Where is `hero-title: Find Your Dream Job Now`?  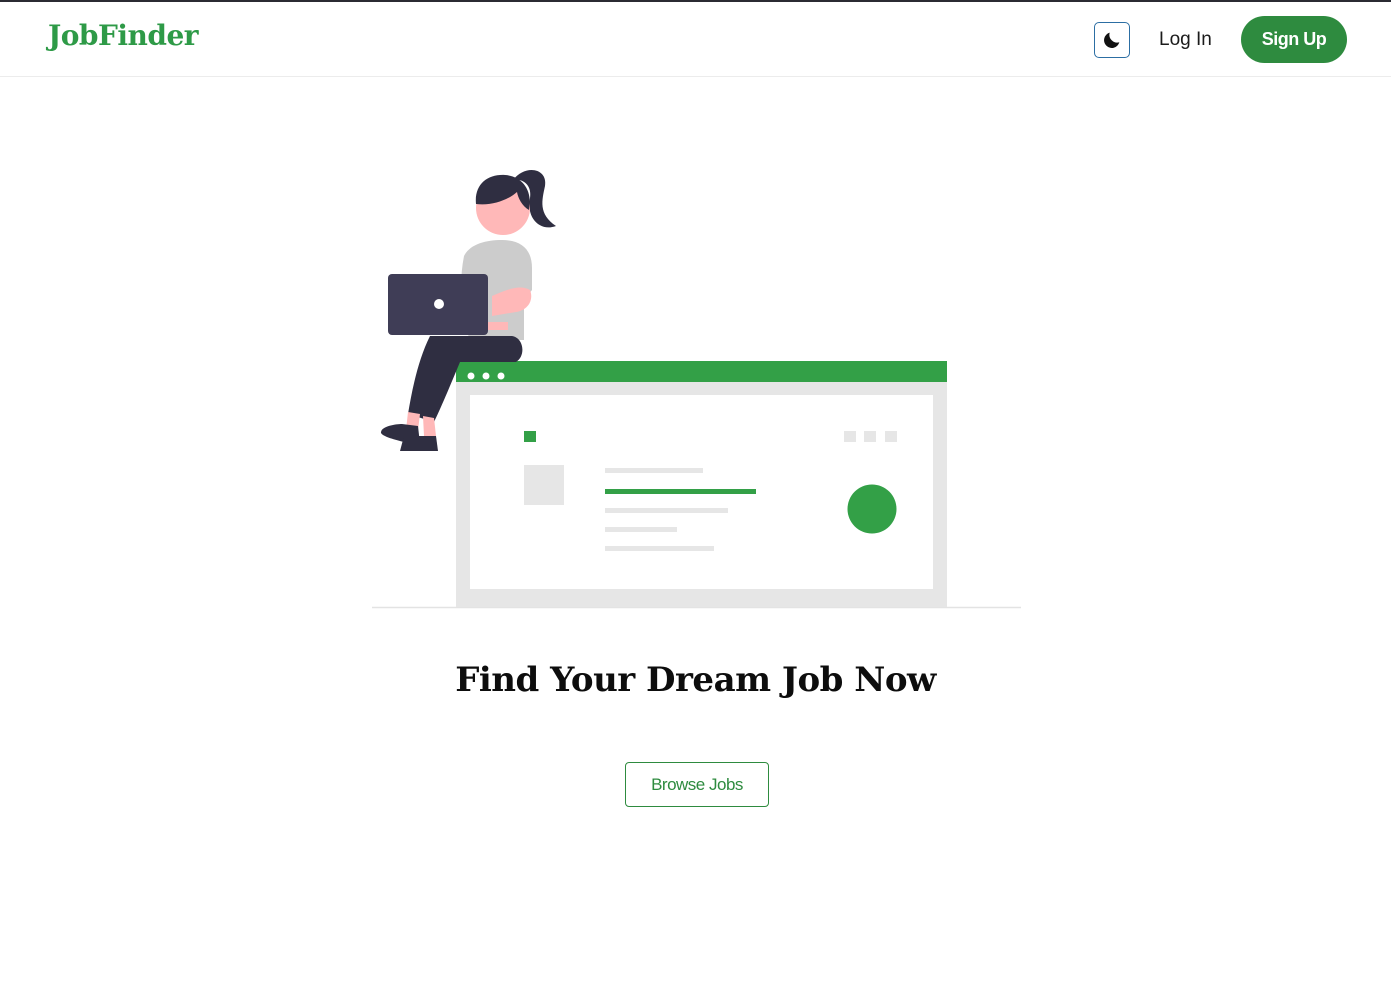 hero-title: Find Your Dream Job Now is located at coordinates (695, 680).